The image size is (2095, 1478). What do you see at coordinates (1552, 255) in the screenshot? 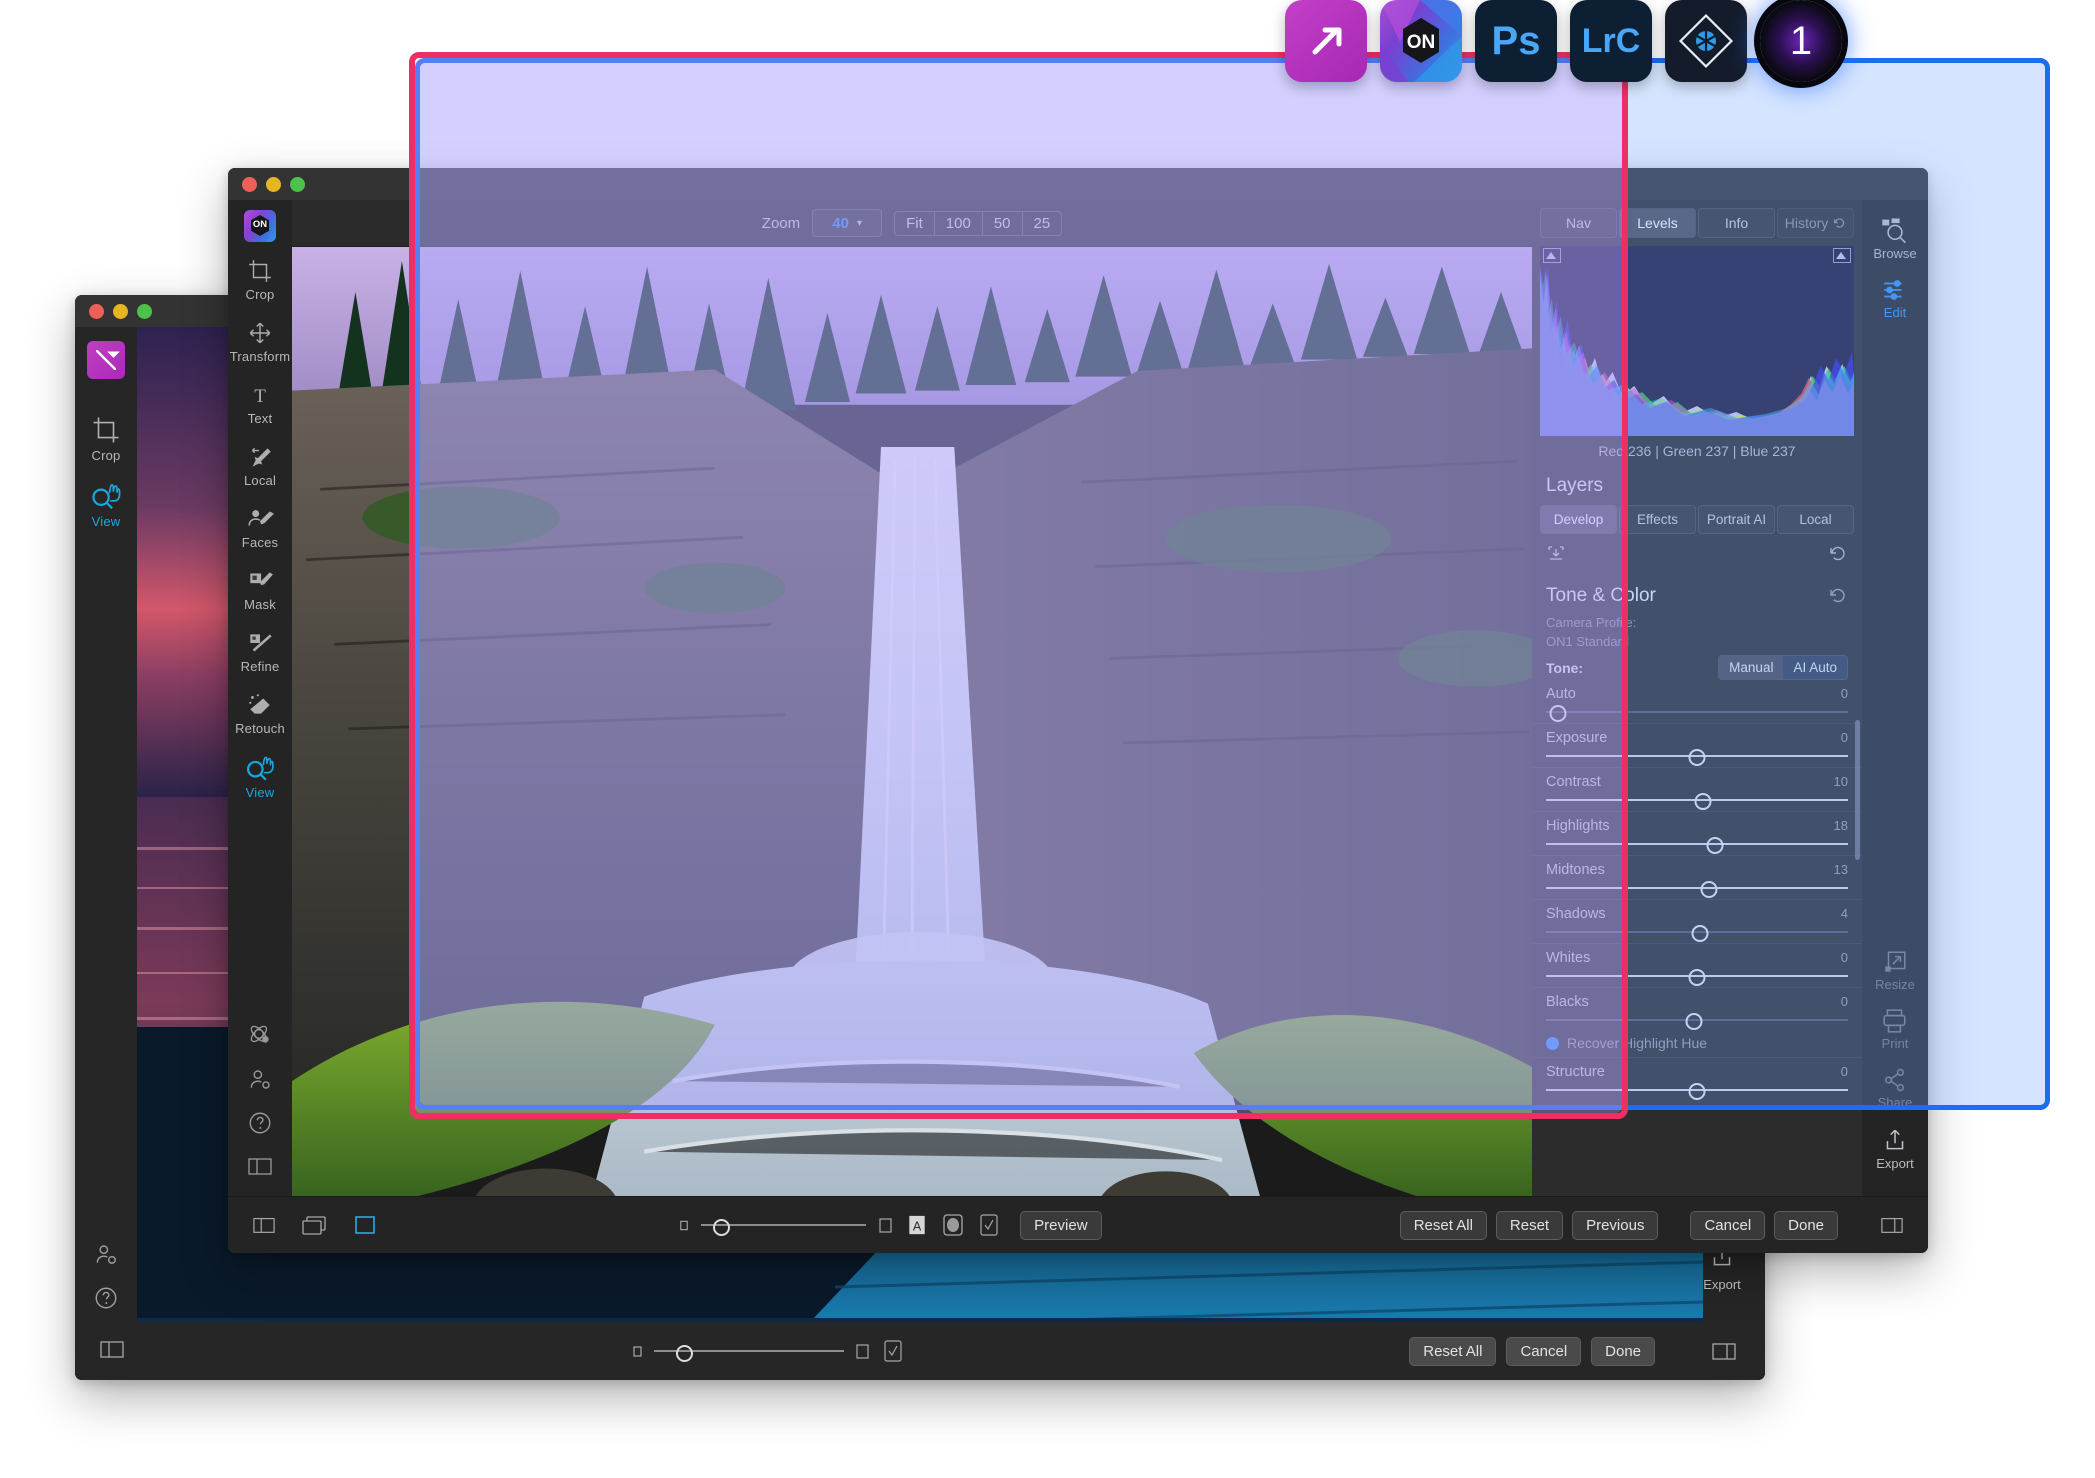
I see `shadow-clip-marker` at bounding box center [1552, 255].